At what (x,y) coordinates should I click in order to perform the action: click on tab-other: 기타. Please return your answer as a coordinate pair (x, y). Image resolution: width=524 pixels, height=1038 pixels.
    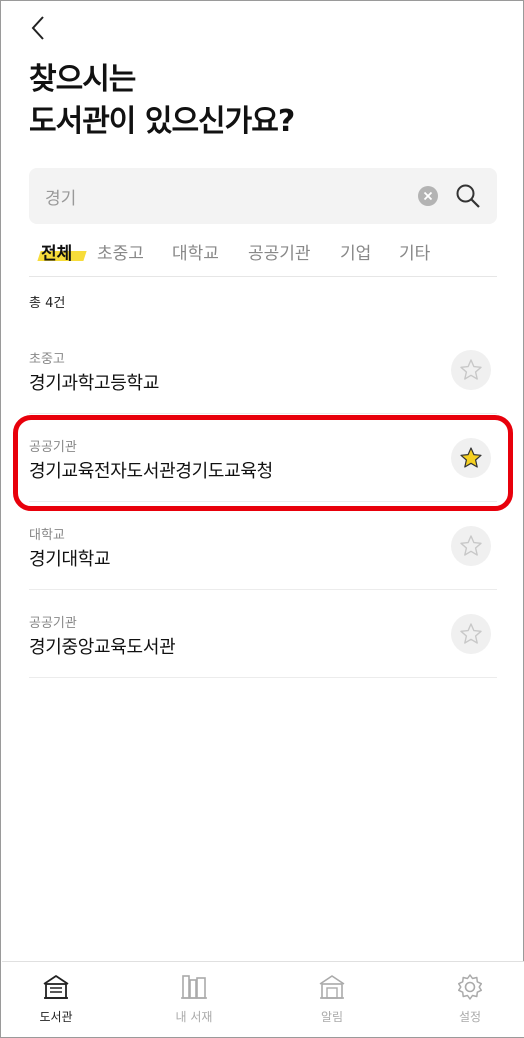
    Looking at the image, I should click on (414, 251).